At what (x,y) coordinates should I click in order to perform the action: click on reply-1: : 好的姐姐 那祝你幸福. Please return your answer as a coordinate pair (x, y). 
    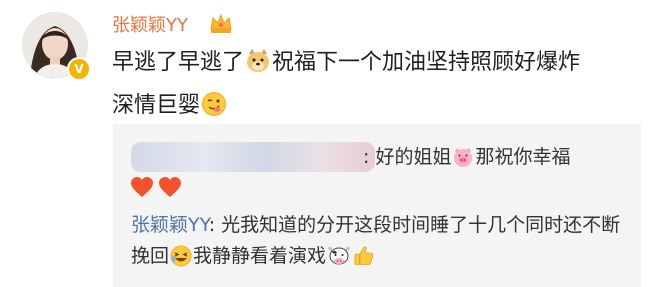
    Looking at the image, I should click on (466, 157).